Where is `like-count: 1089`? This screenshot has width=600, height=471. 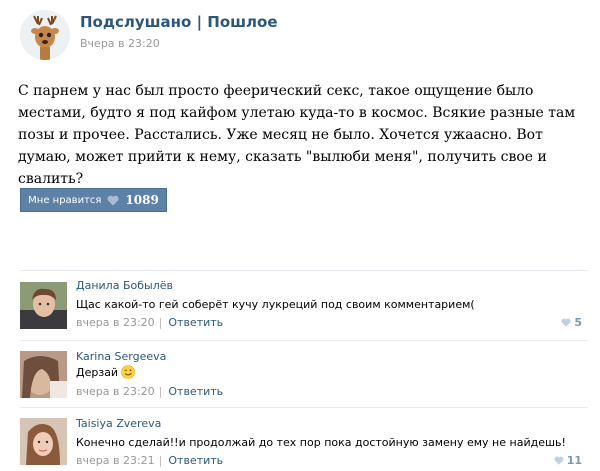
like-count: 1089 is located at coordinates (142, 200).